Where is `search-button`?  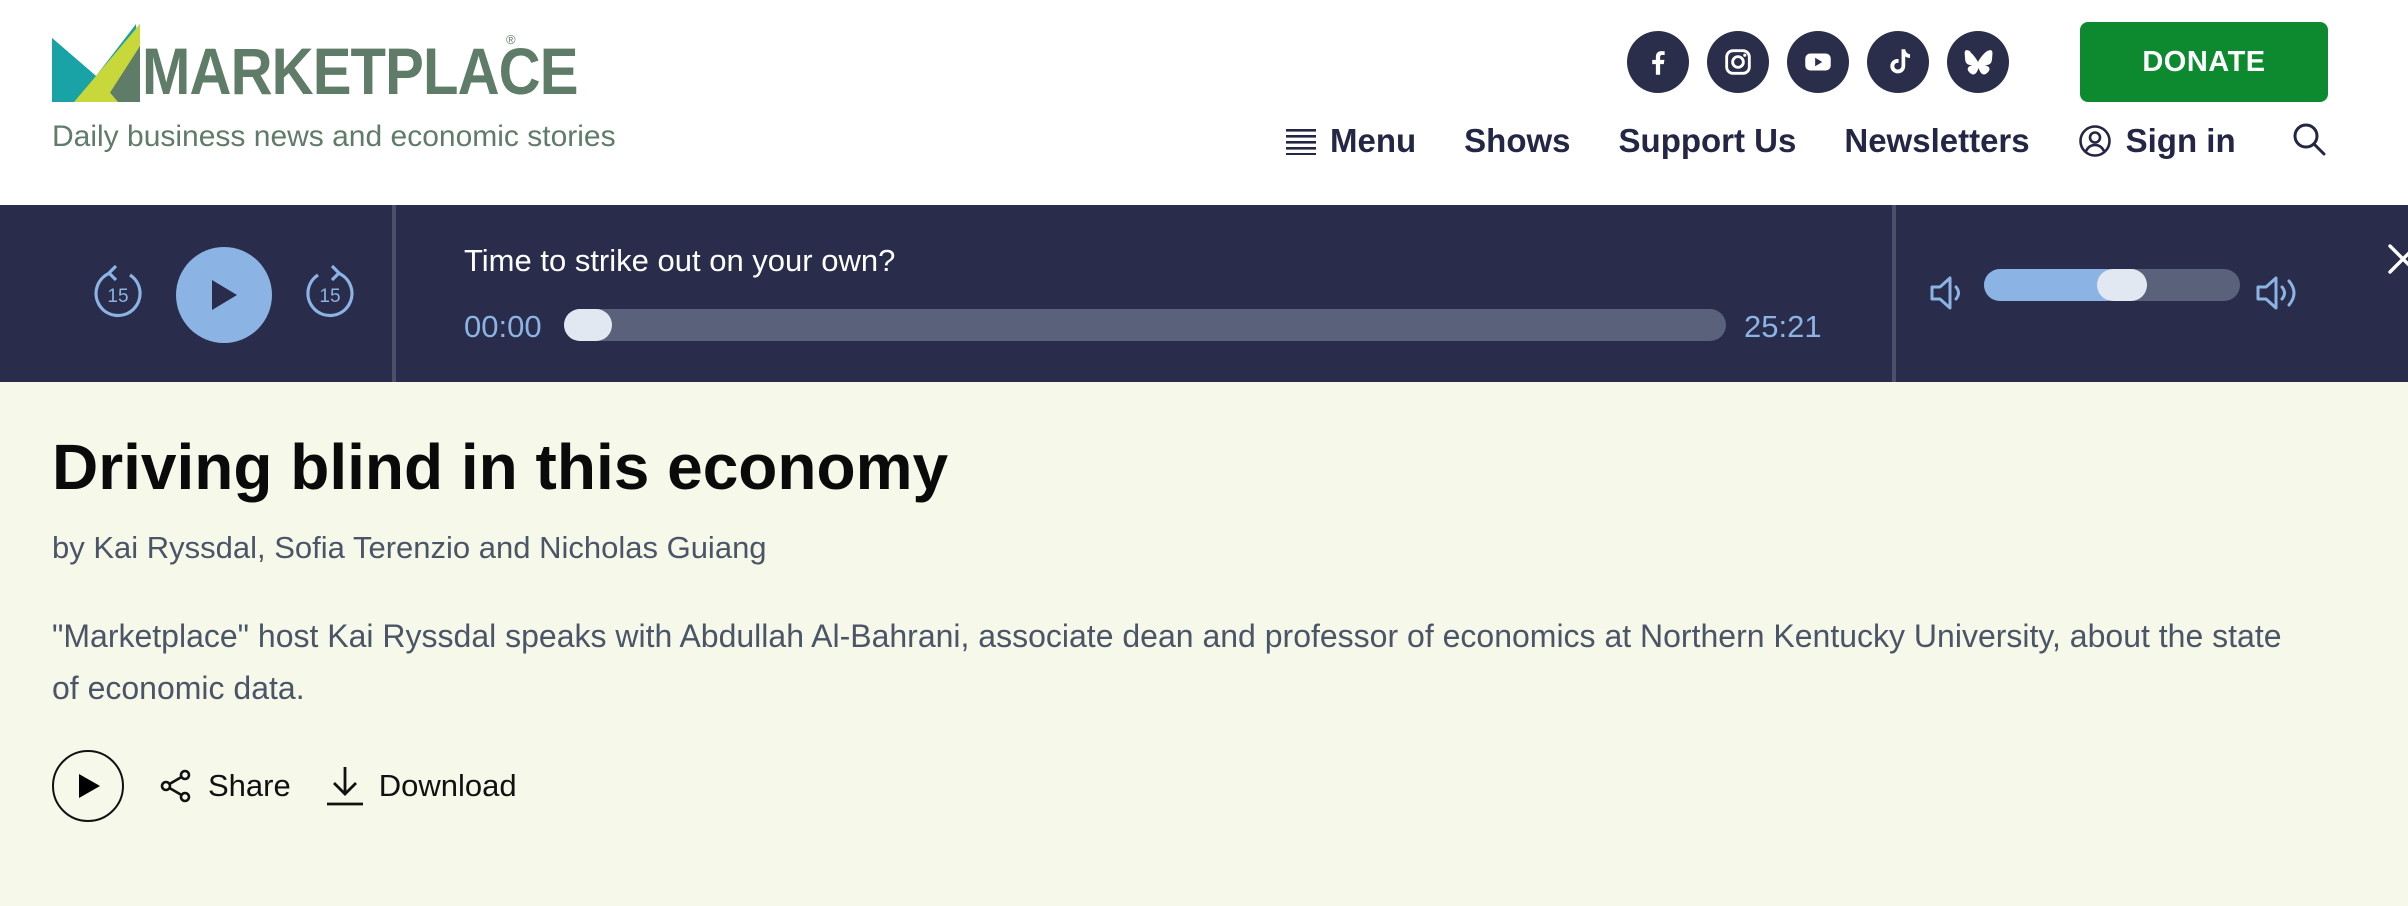 search-button is located at coordinates (2310, 140).